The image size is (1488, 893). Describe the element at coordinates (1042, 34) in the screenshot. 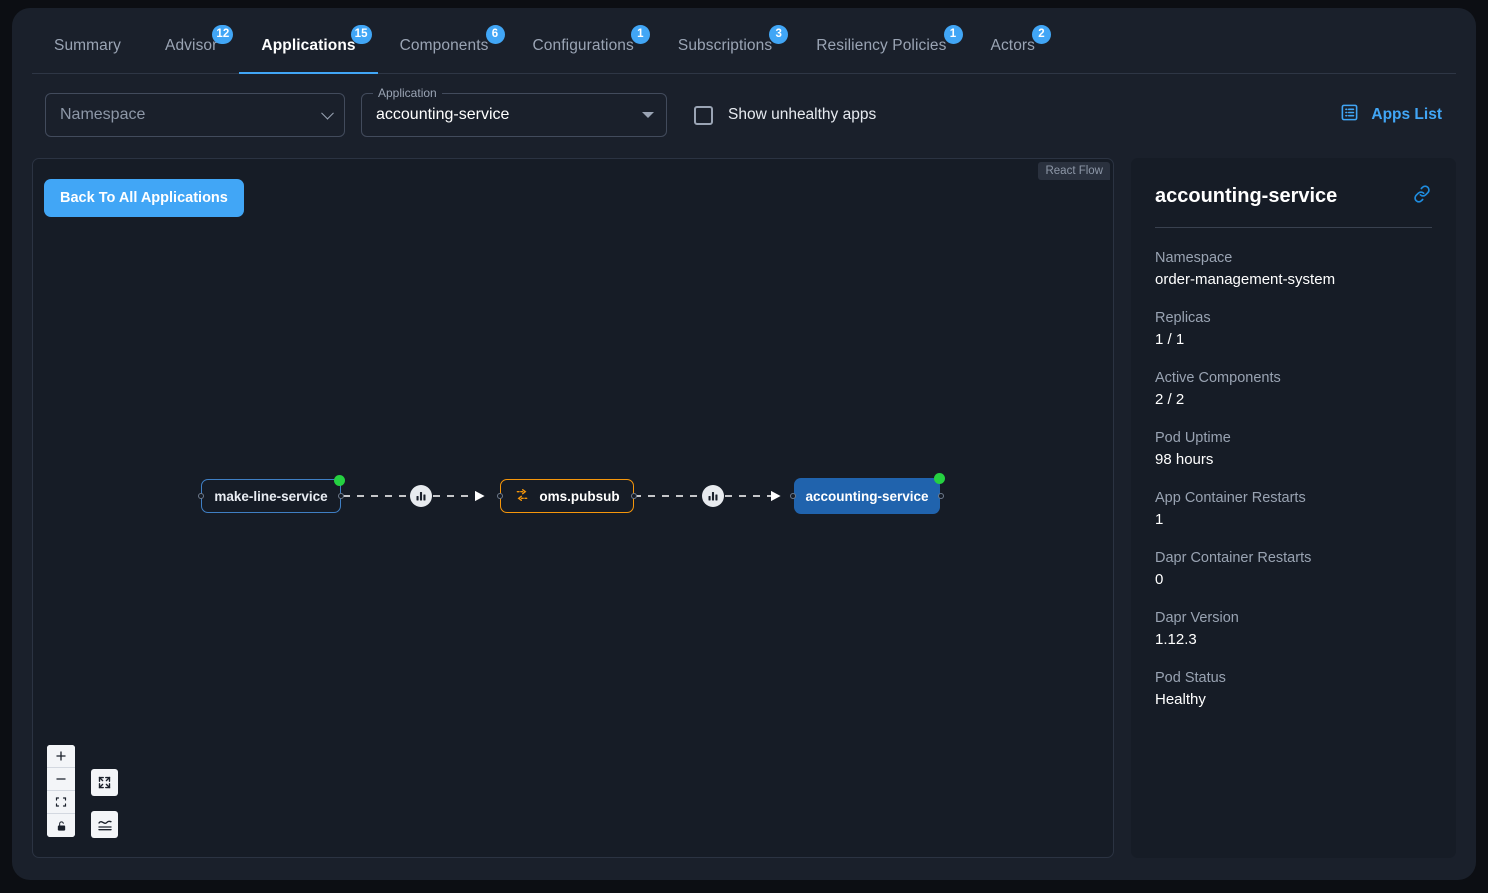

I see `tab-badge: 2` at that location.